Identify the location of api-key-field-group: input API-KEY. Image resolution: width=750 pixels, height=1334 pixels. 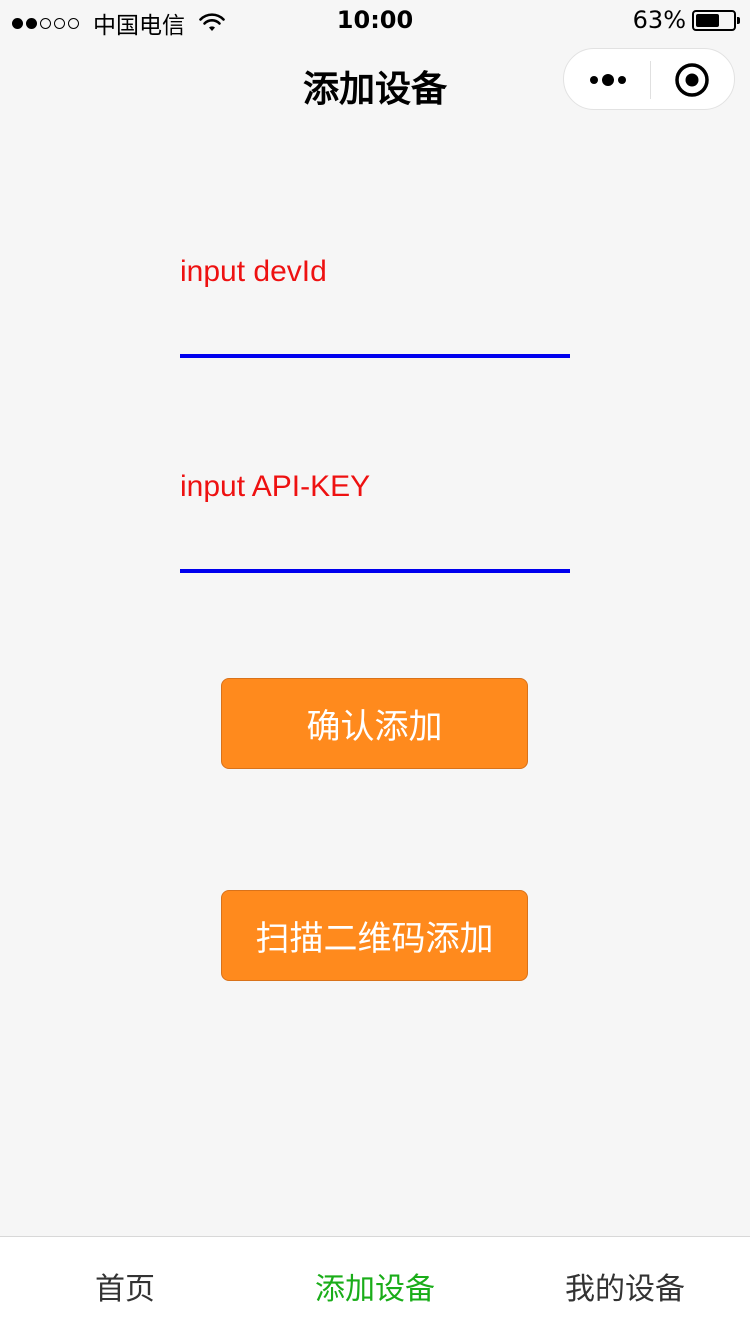
(375, 519).